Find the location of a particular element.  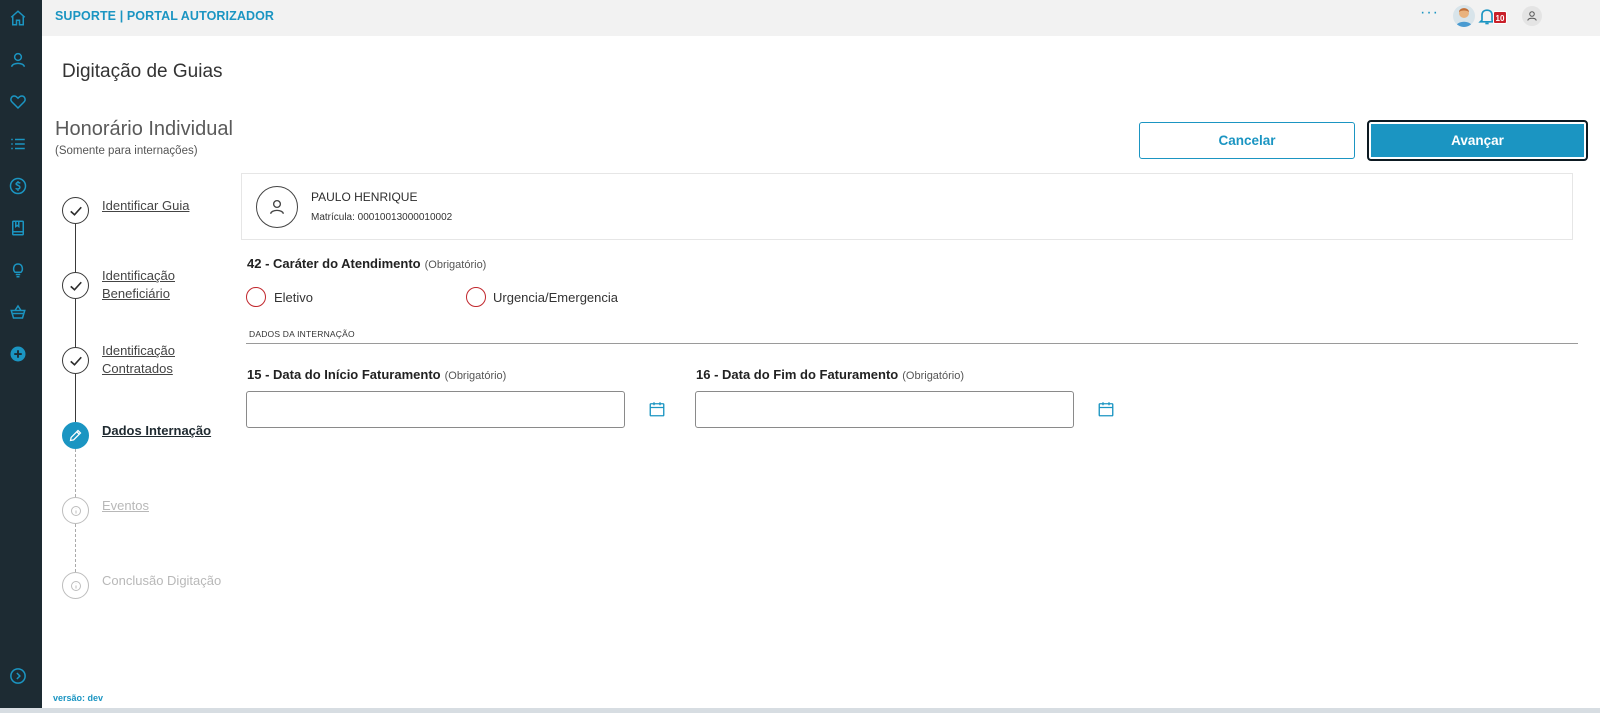

carater-label: 42 - Caráter do Atendimento (Obrigatório) is located at coordinates (366, 263).